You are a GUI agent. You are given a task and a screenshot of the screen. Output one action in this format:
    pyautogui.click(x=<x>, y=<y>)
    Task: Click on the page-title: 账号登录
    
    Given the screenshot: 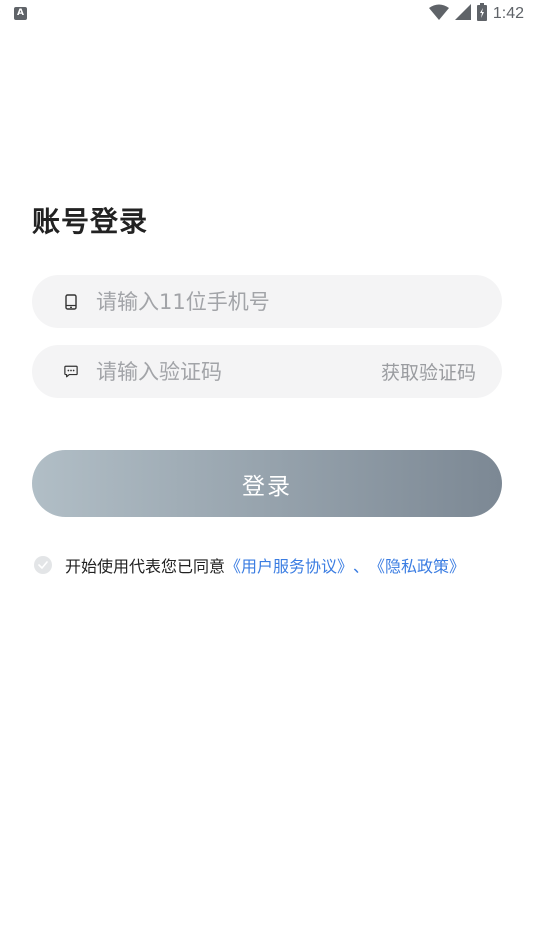 What is the action you would take?
    pyautogui.click(x=90, y=221)
    